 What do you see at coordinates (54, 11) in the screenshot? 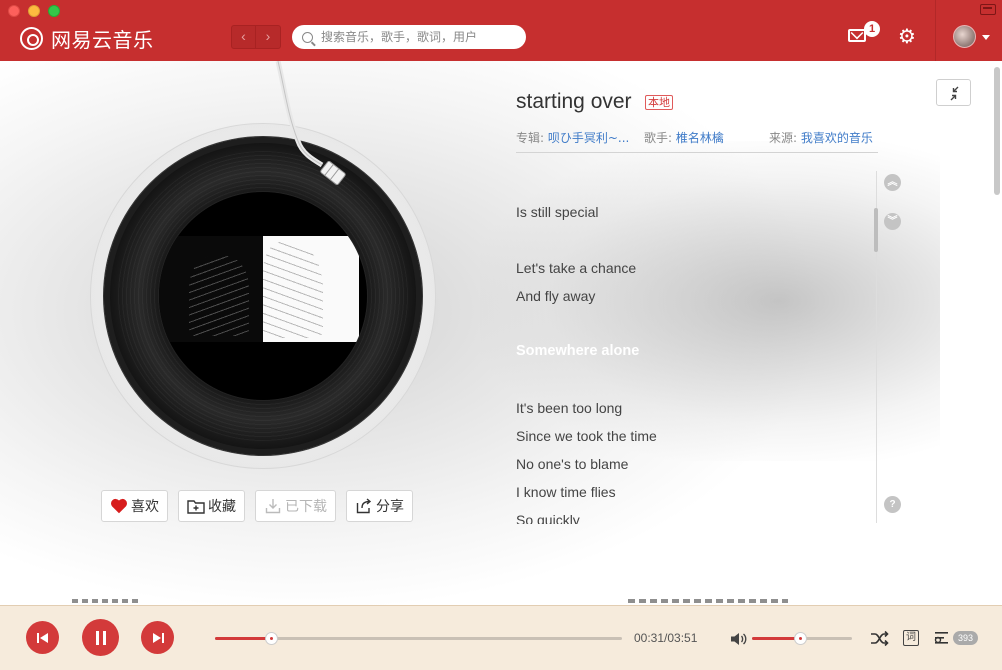
I see `zoom-window-button` at bounding box center [54, 11].